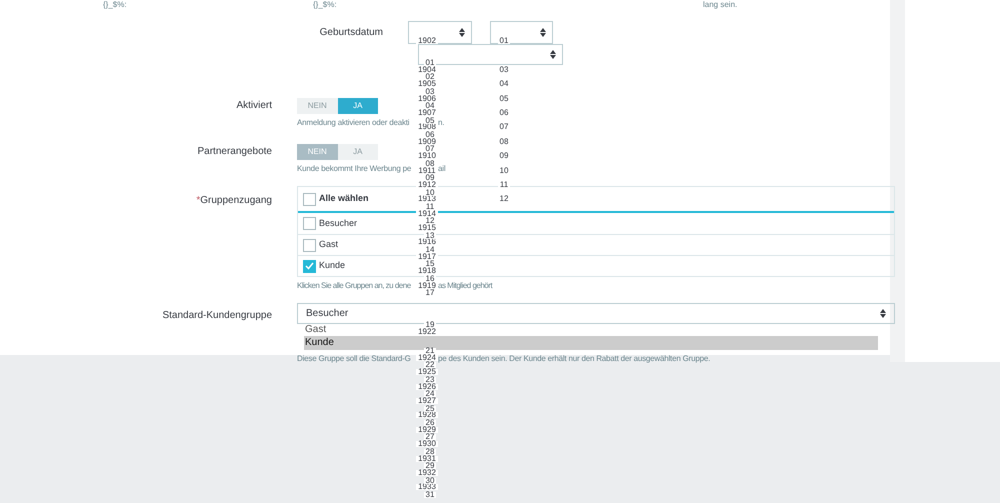  What do you see at coordinates (440, 32) in the screenshot?
I see `year-select` at bounding box center [440, 32].